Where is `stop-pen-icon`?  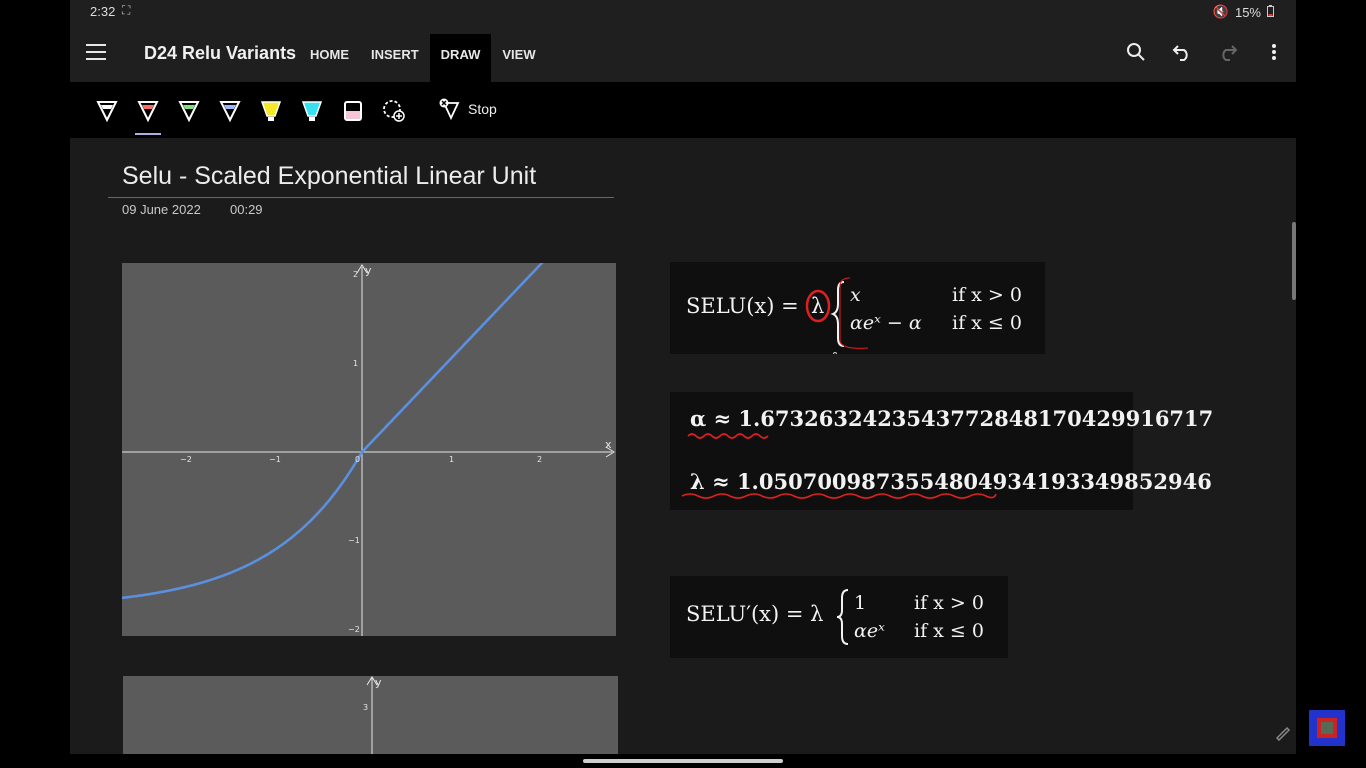
stop-pen-icon is located at coordinates (449, 109).